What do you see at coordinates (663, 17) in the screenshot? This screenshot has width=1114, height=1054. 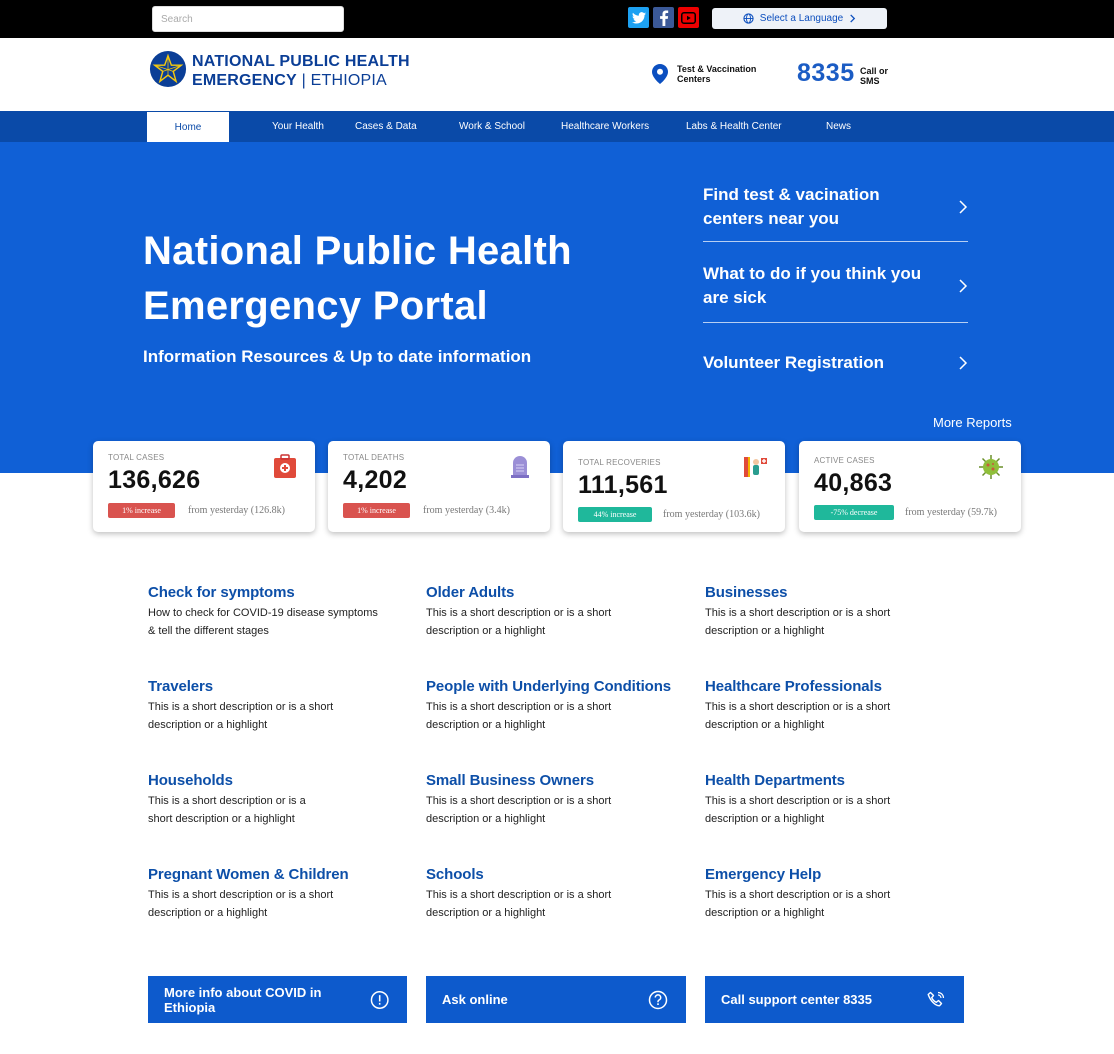 I see `facebook-icon` at bounding box center [663, 17].